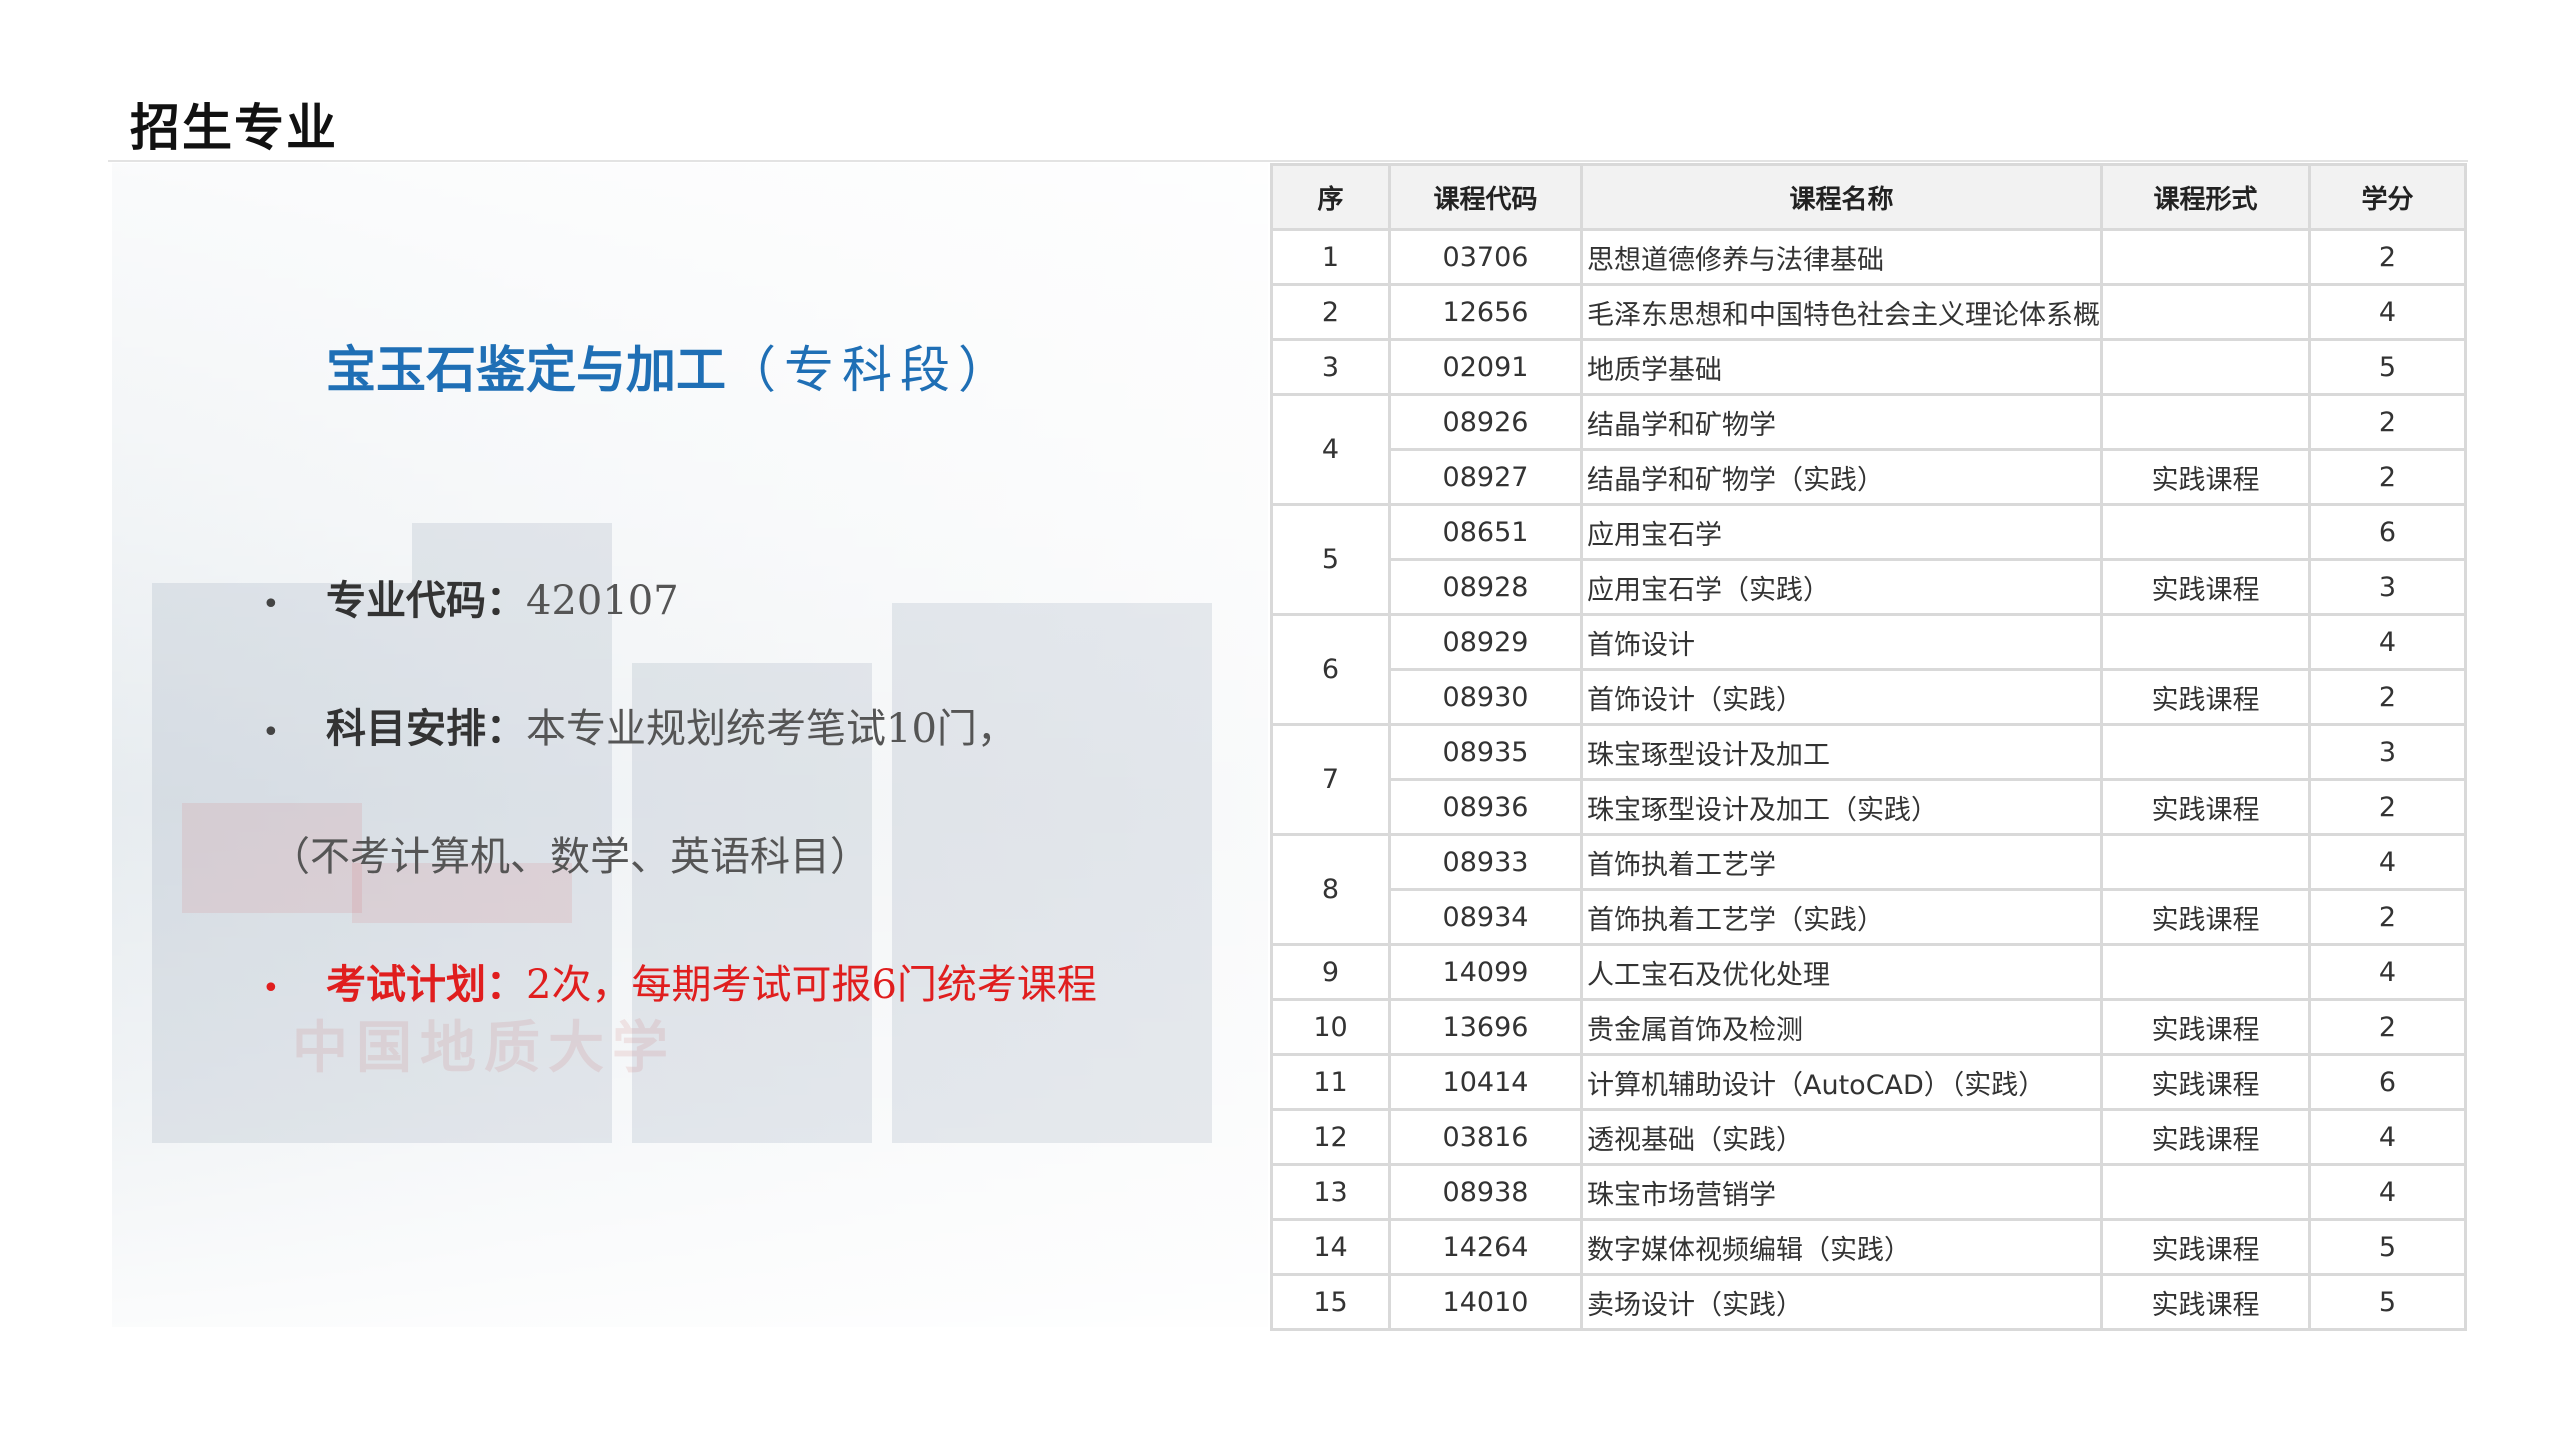 The width and height of the screenshot is (2560, 1440). I want to click on cell-course-code: 10414, so click(1485, 1082).